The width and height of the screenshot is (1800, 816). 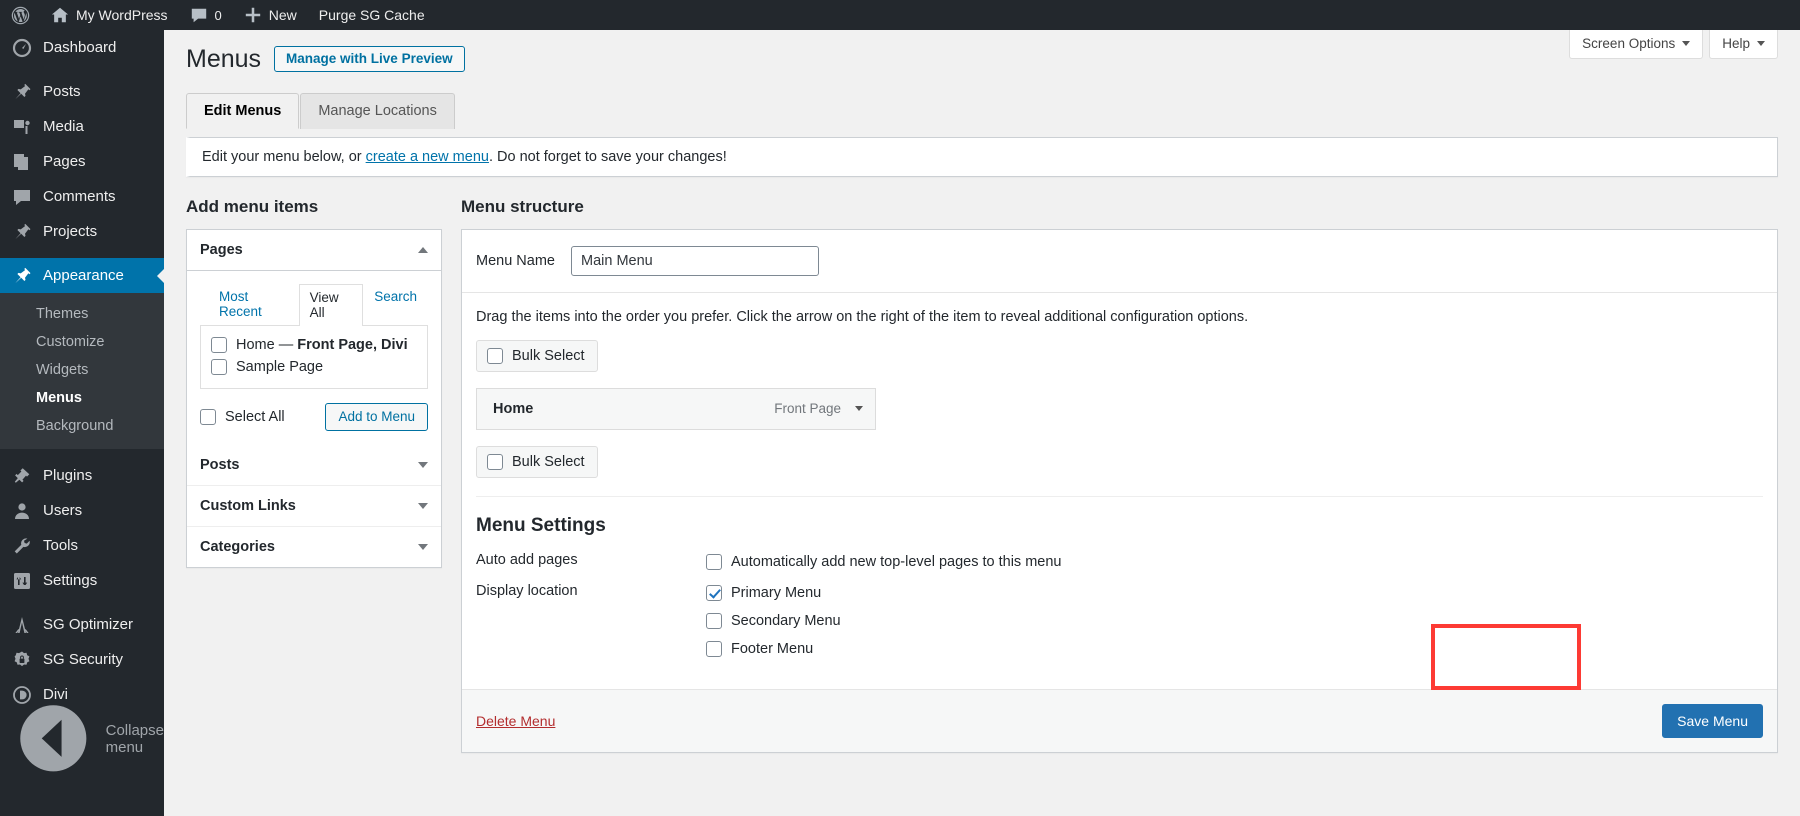 I want to click on wordpress-logo-button, so click(x=20, y=15).